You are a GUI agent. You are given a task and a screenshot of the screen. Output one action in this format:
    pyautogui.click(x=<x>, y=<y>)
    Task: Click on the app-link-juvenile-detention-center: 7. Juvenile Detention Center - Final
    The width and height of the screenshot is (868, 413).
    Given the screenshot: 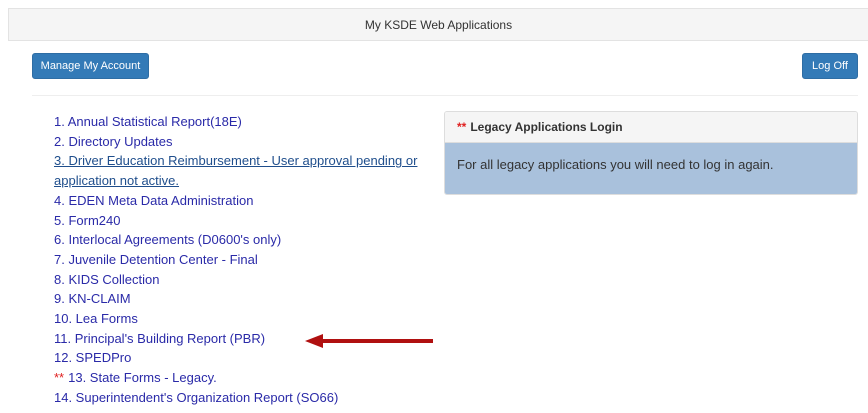 What is the action you would take?
    pyautogui.click(x=244, y=260)
    